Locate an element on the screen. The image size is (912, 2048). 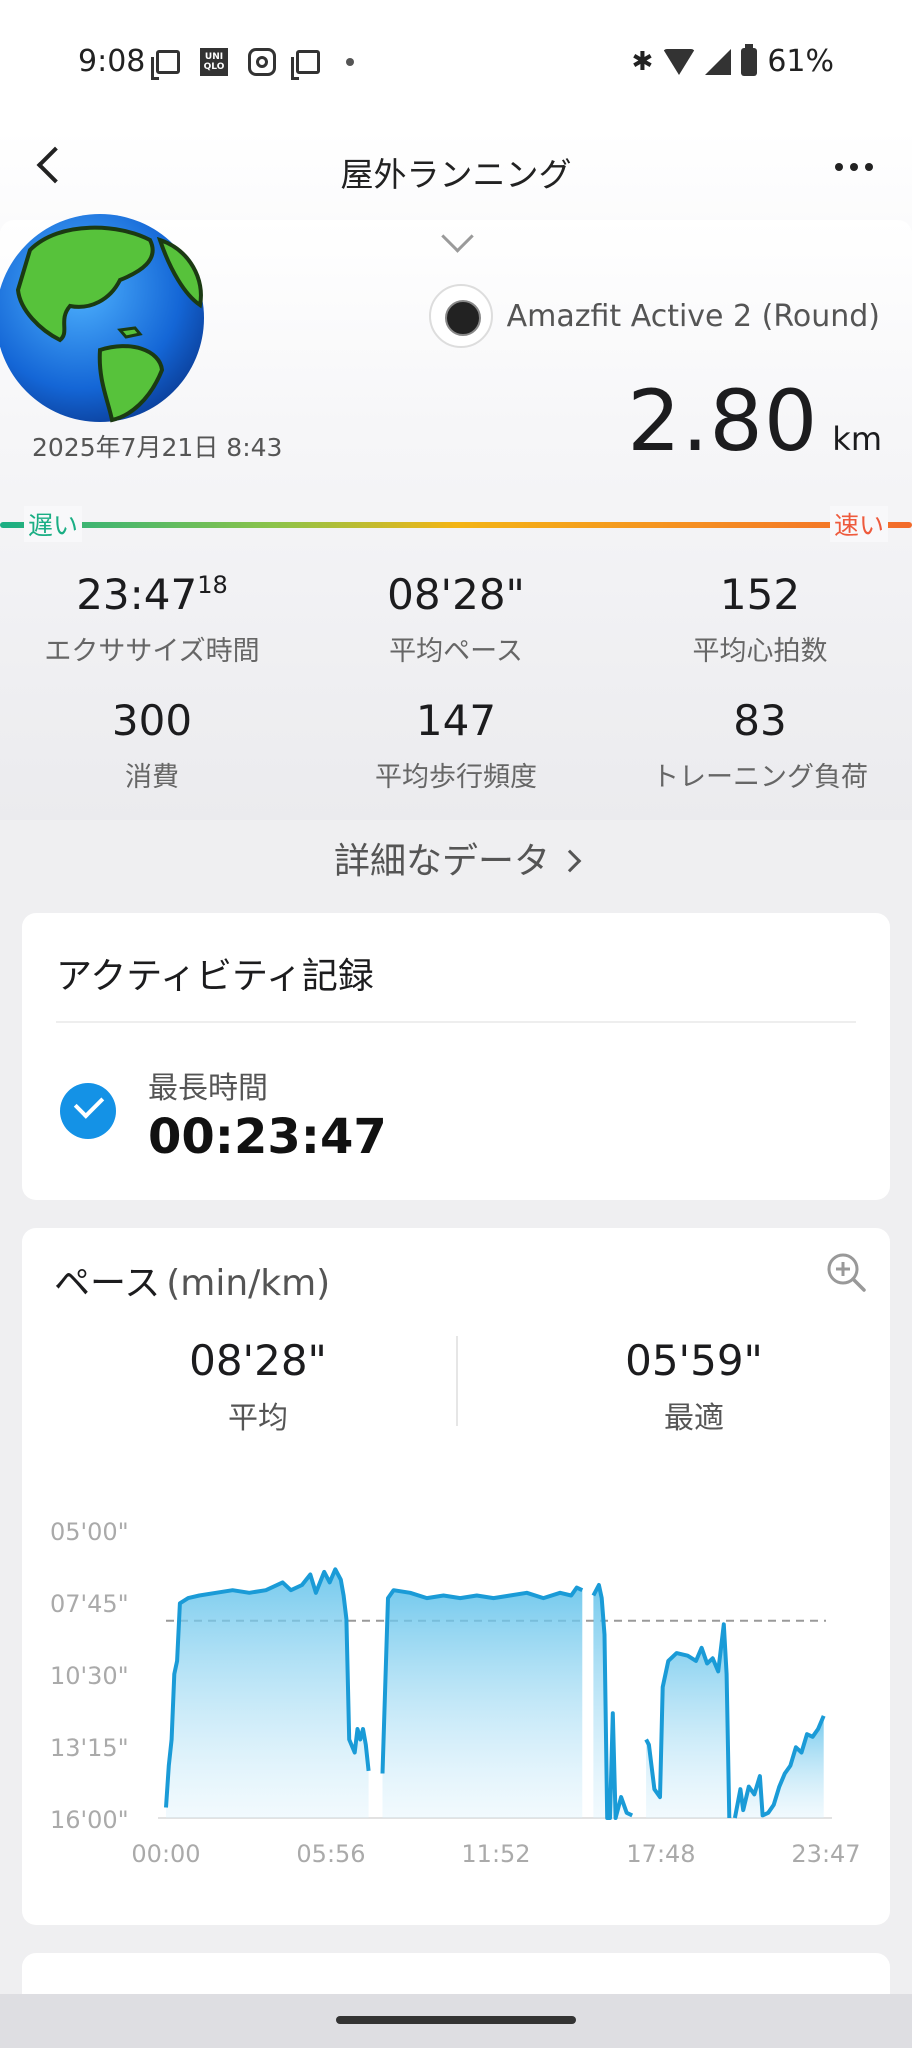
x-tick-label: 11:52 is located at coordinates (495, 1854).